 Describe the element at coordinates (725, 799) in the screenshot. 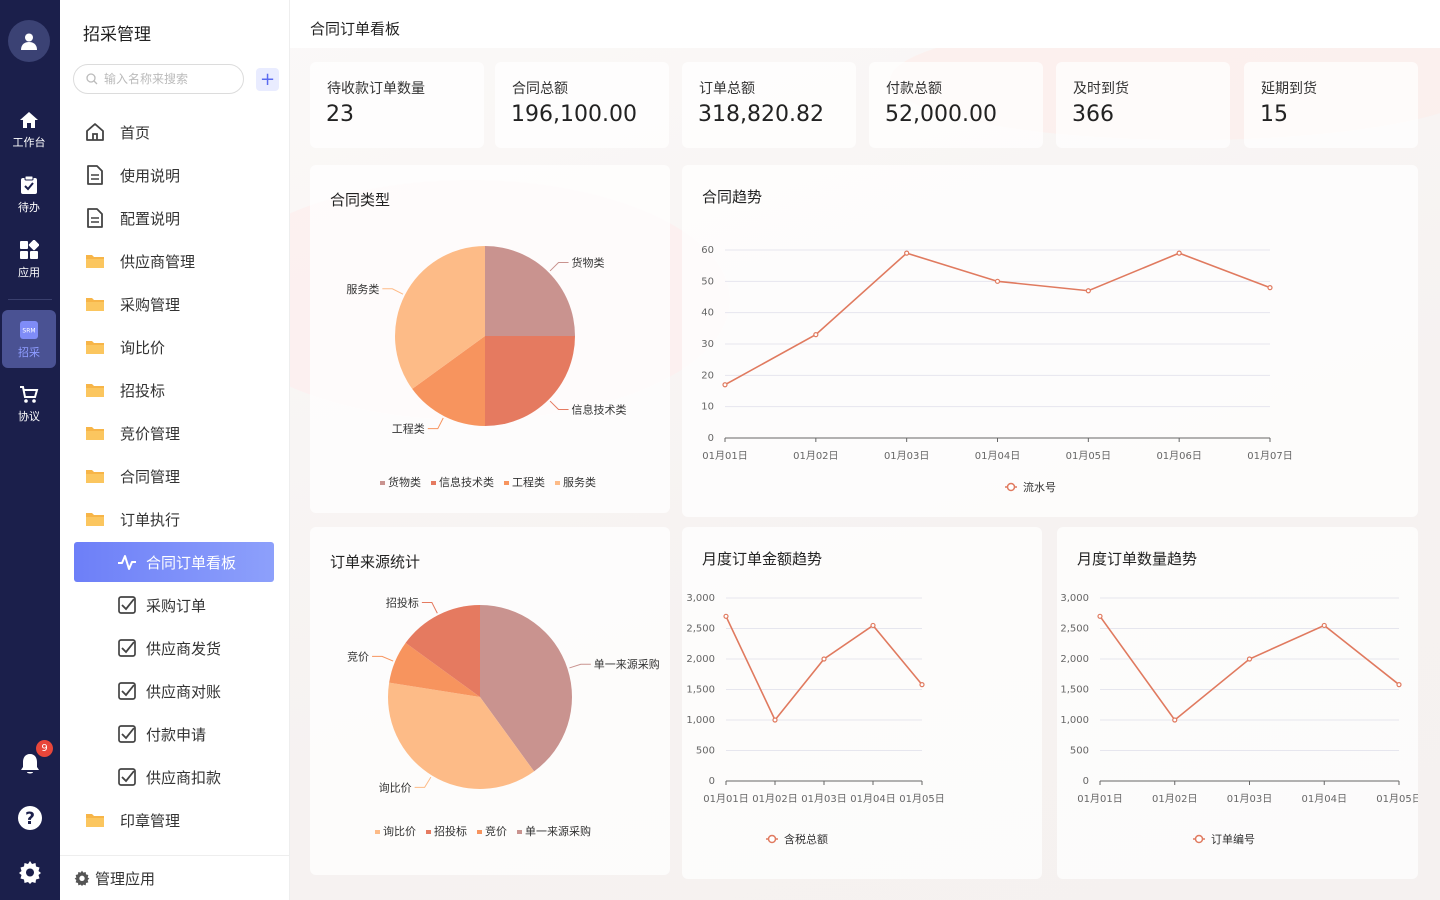

I see `x-tick-label: 01月01日` at that location.